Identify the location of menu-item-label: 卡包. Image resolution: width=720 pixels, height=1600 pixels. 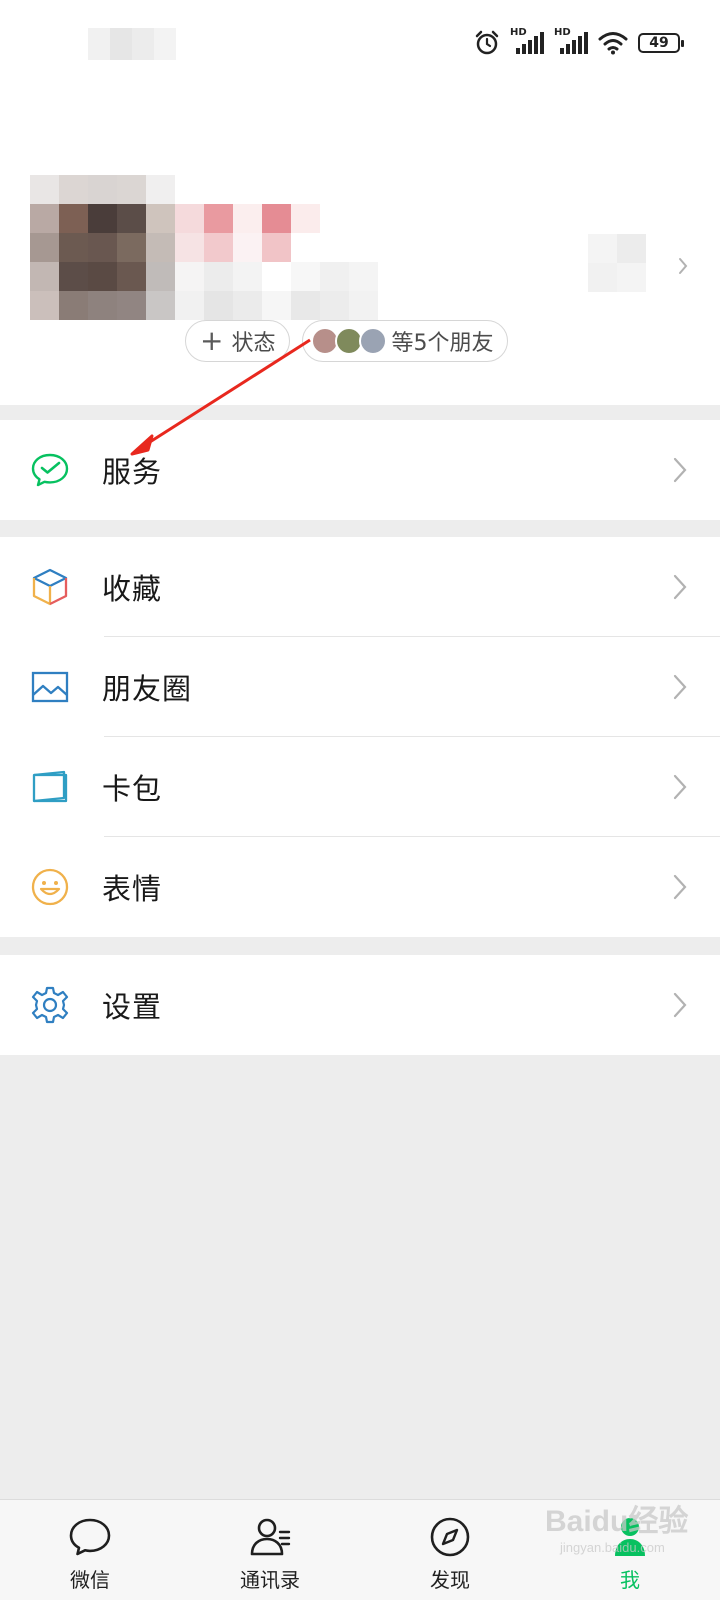
(132, 789).